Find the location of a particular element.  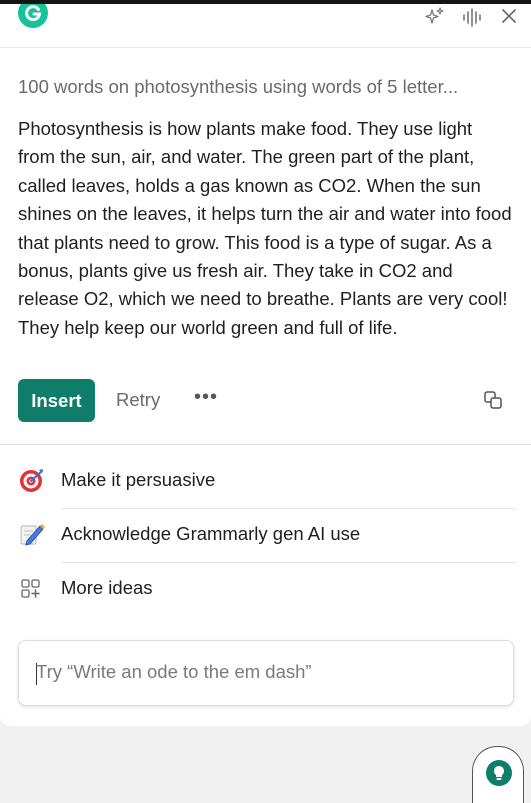

suggestion-label: More ideas is located at coordinates (107, 587).